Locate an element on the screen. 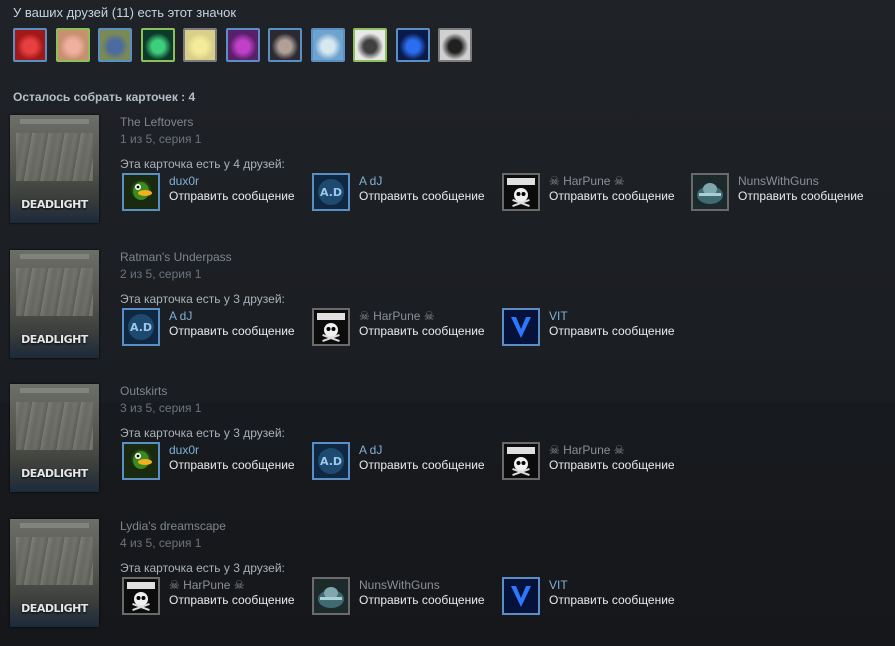 This screenshot has height=646, width=895. cards-remaining-label: Осталось собрать карточек : 4 is located at coordinates (104, 97).